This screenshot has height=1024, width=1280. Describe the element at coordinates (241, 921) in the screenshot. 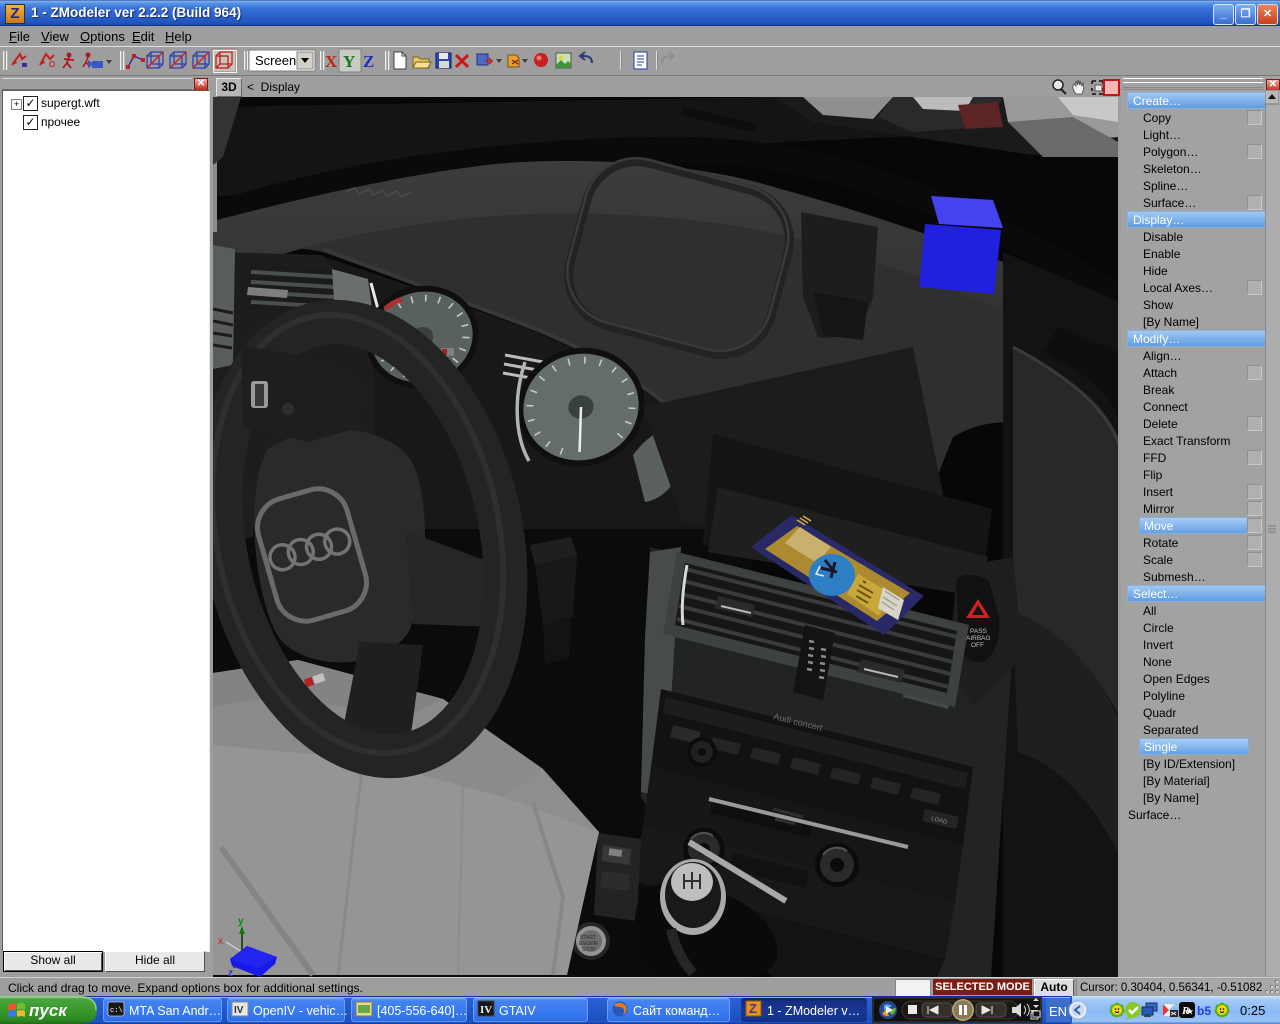

I see `svg-text: y` at that location.